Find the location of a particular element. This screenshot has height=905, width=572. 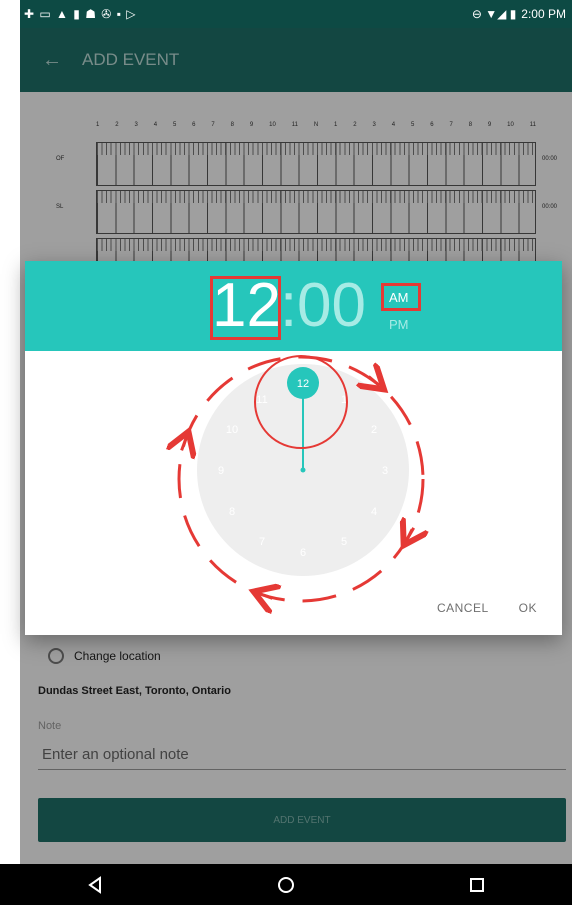

dialog-actions: CANCEL OK is located at coordinates (487, 608).